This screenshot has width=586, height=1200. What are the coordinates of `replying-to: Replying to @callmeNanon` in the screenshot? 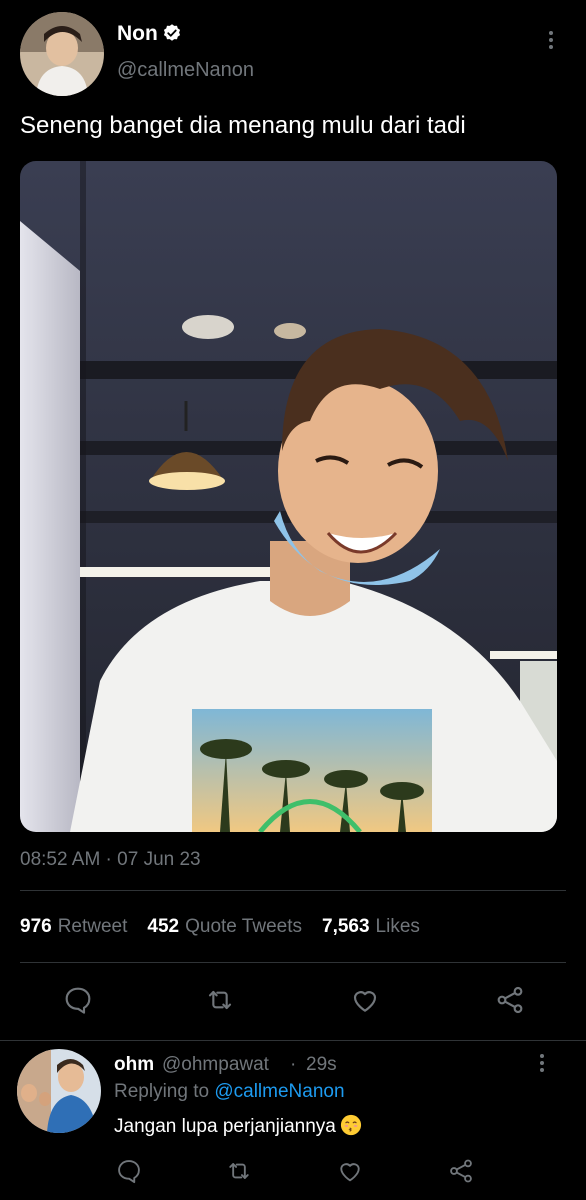 It's located at (229, 1092).